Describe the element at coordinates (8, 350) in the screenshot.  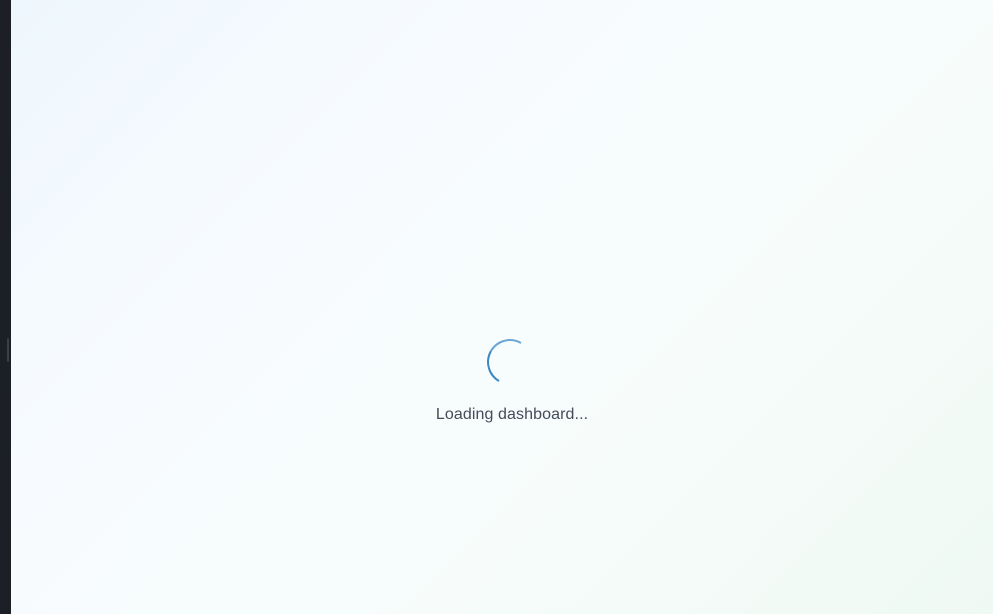
I see `resize-grip` at that location.